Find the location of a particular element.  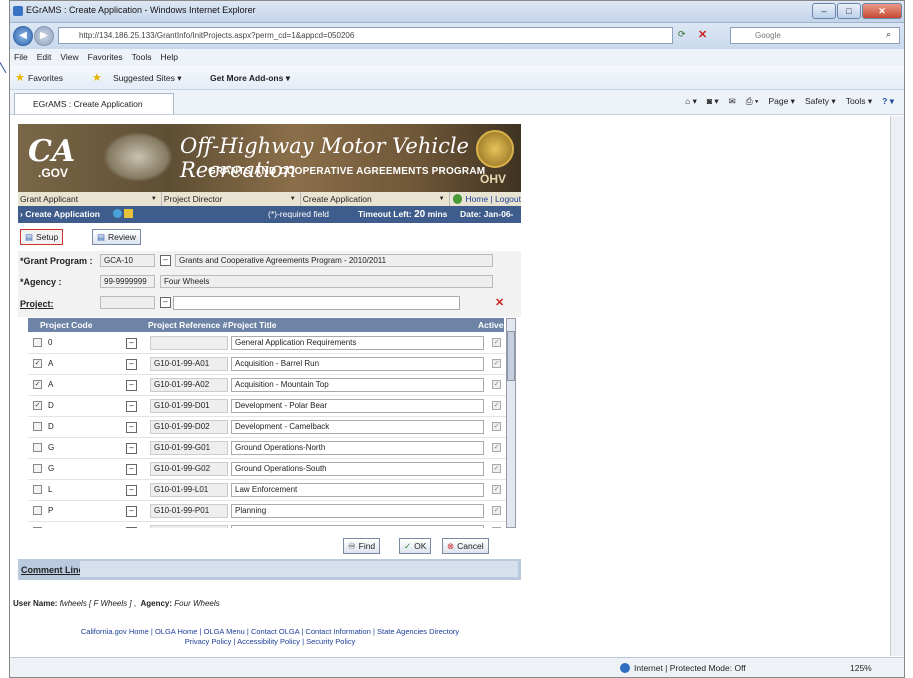

print-icon: ⎙ ▾ is located at coordinates (752, 101).